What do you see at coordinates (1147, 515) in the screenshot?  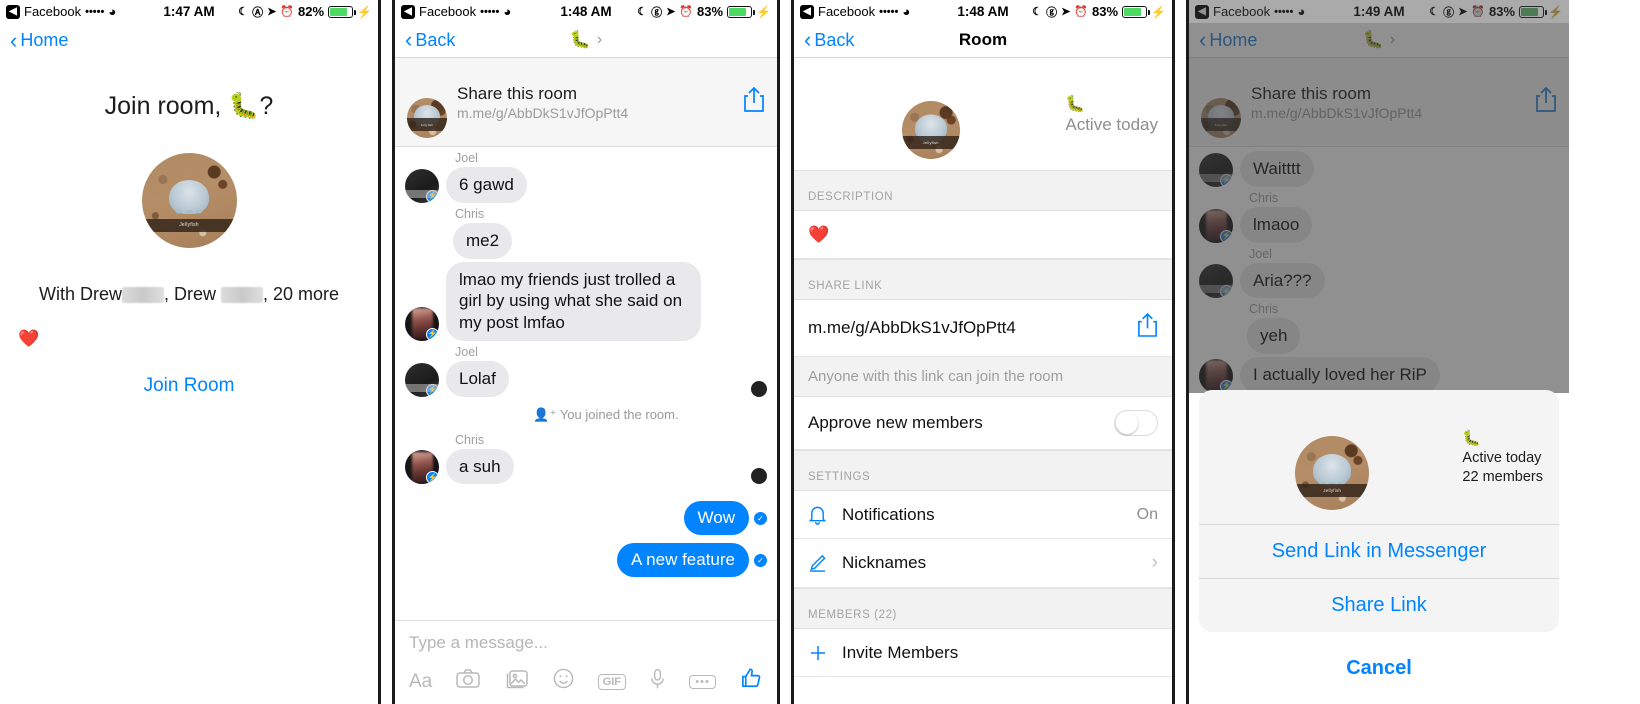 I see `settings-right: On` at bounding box center [1147, 515].